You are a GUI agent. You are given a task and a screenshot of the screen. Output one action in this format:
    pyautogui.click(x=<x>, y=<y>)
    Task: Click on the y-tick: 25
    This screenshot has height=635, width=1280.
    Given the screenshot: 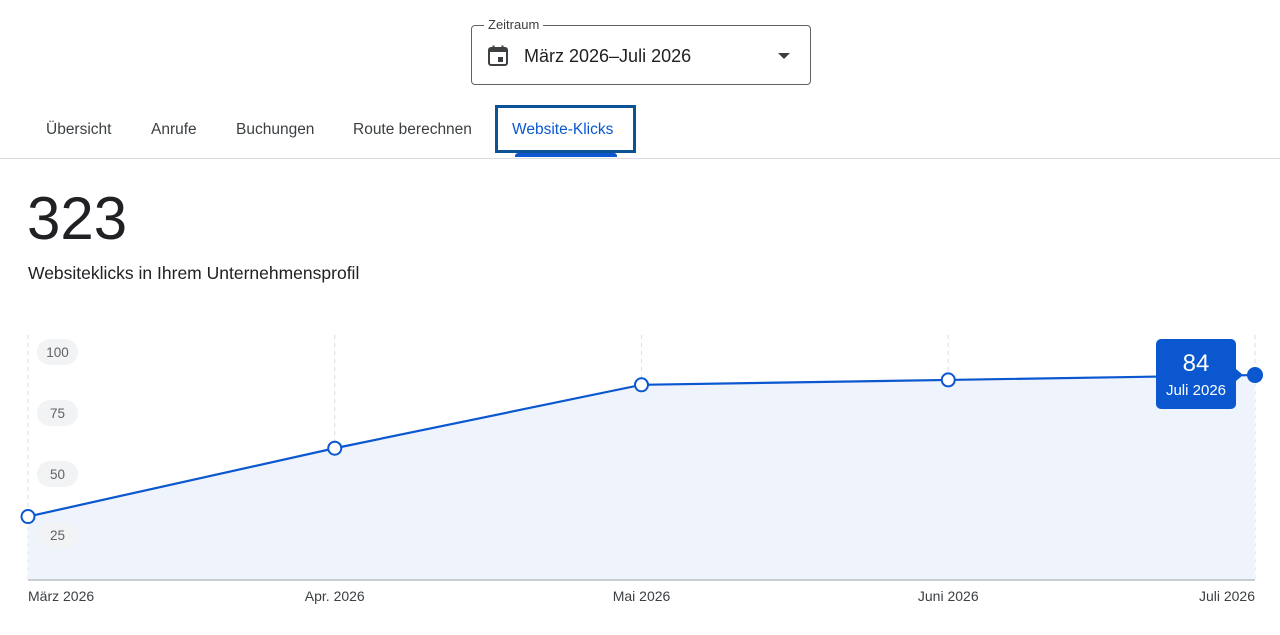 What is the action you would take?
    pyautogui.click(x=57, y=535)
    